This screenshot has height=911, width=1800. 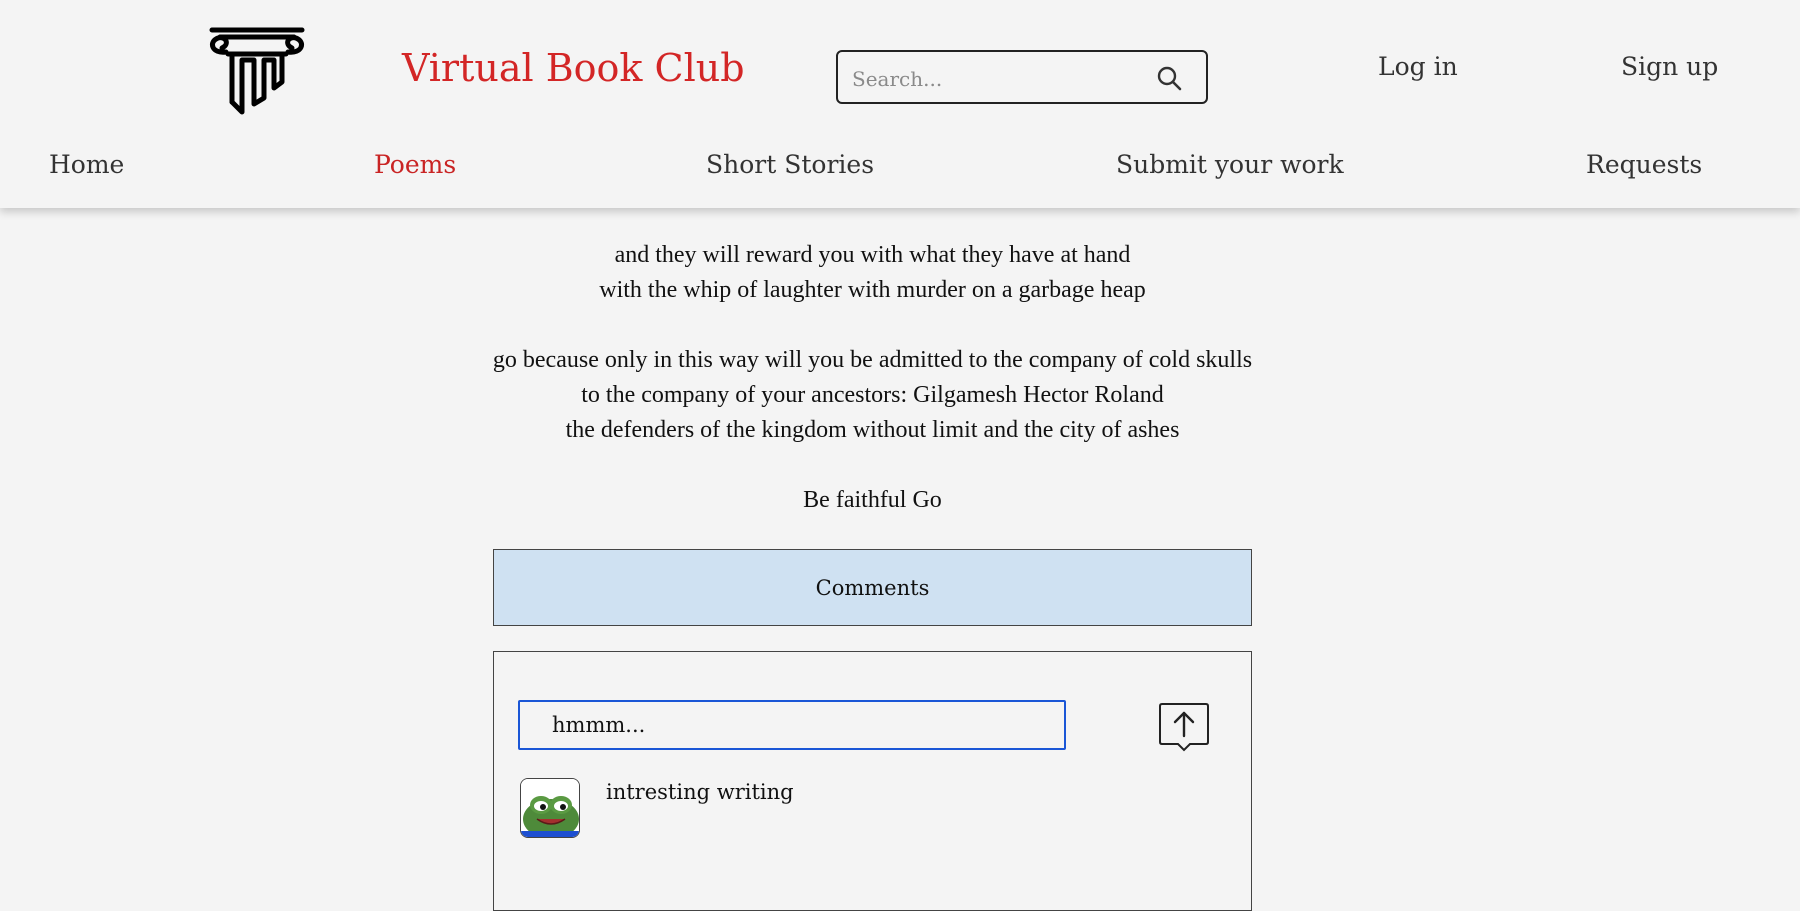 I want to click on send-comment-button, so click(x=1184, y=728).